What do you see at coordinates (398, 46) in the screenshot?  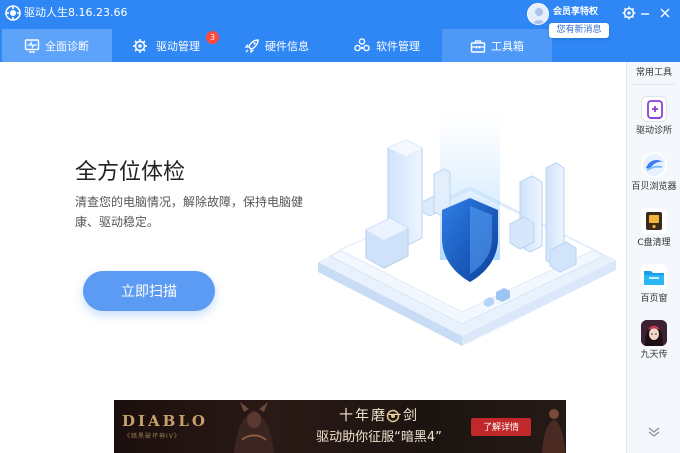 I see `tab-label: 软件管理` at bounding box center [398, 46].